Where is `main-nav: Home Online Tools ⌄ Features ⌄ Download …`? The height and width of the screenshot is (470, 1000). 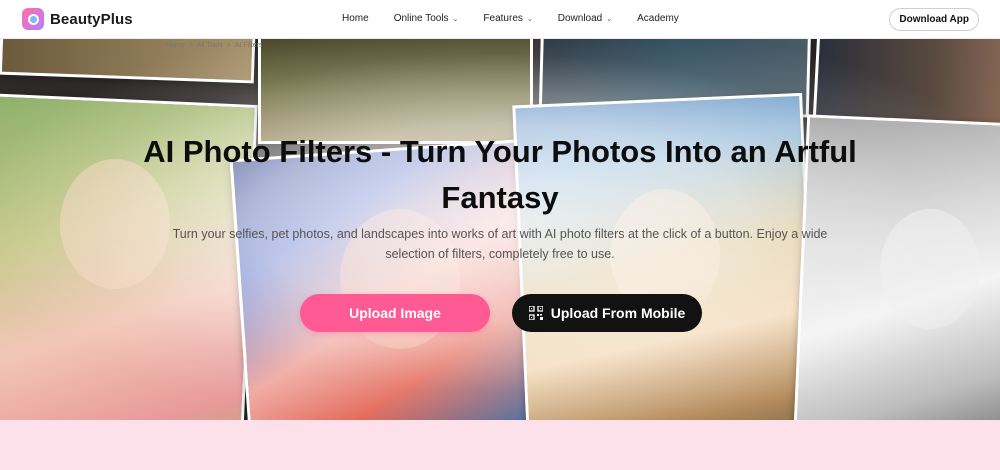
main-nav: Home Online Tools ⌄ Features ⌄ Download … is located at coordinates (510, 18).